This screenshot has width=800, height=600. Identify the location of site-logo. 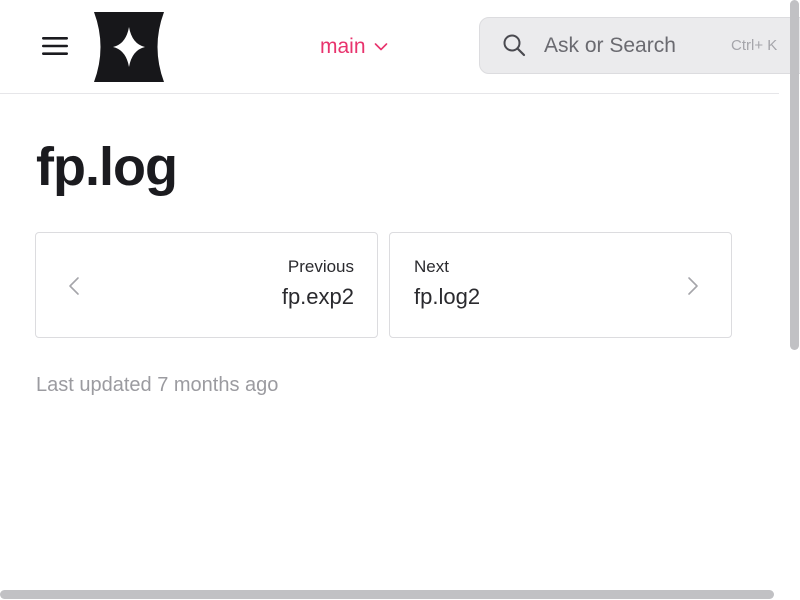
(129, 47).